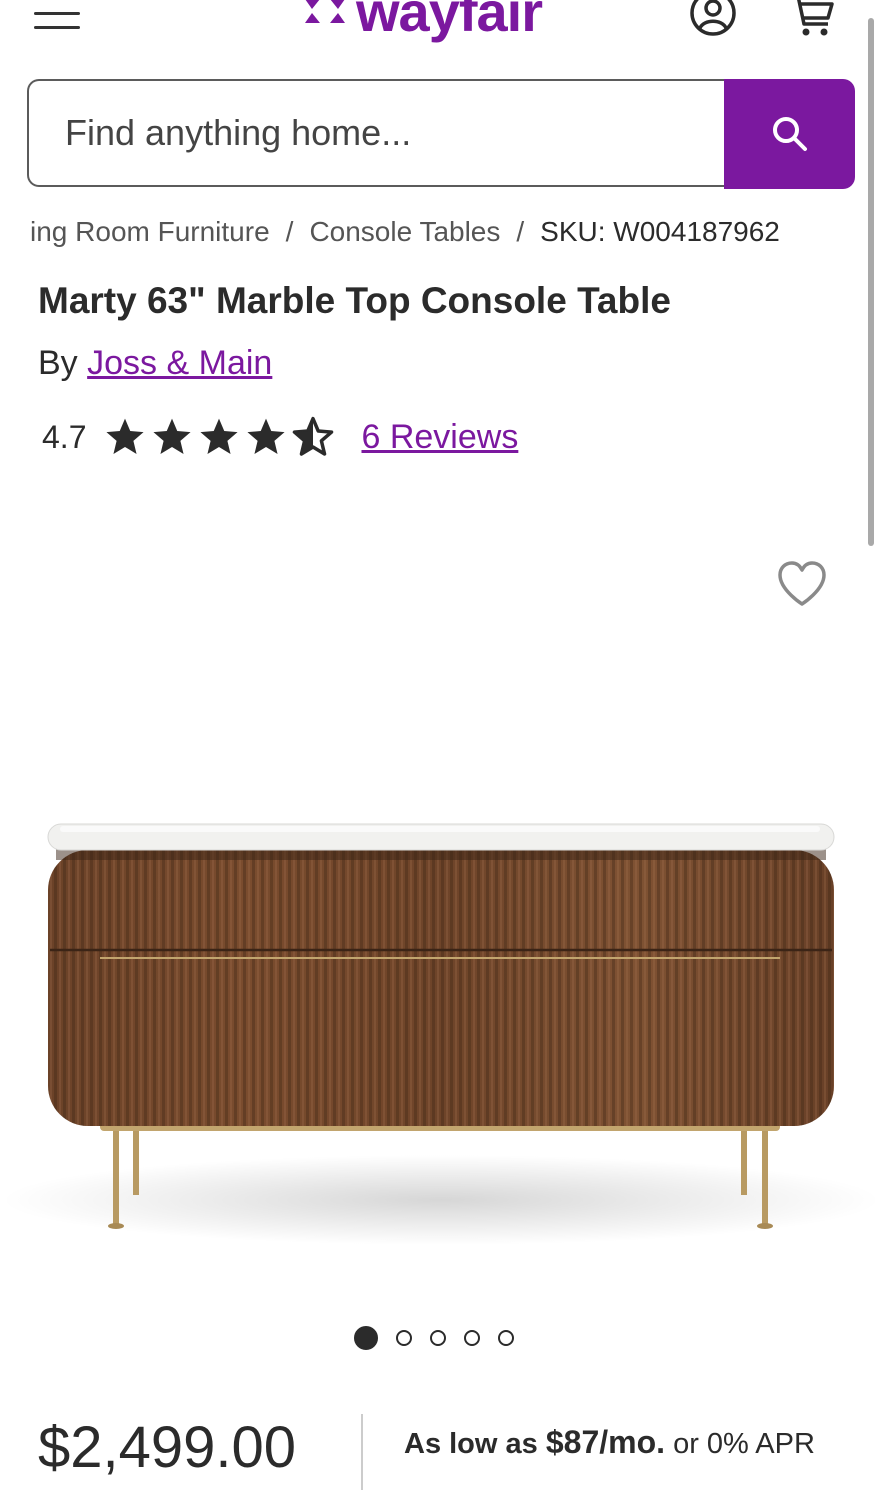  I want to click on star-rating, so click(221, 437).